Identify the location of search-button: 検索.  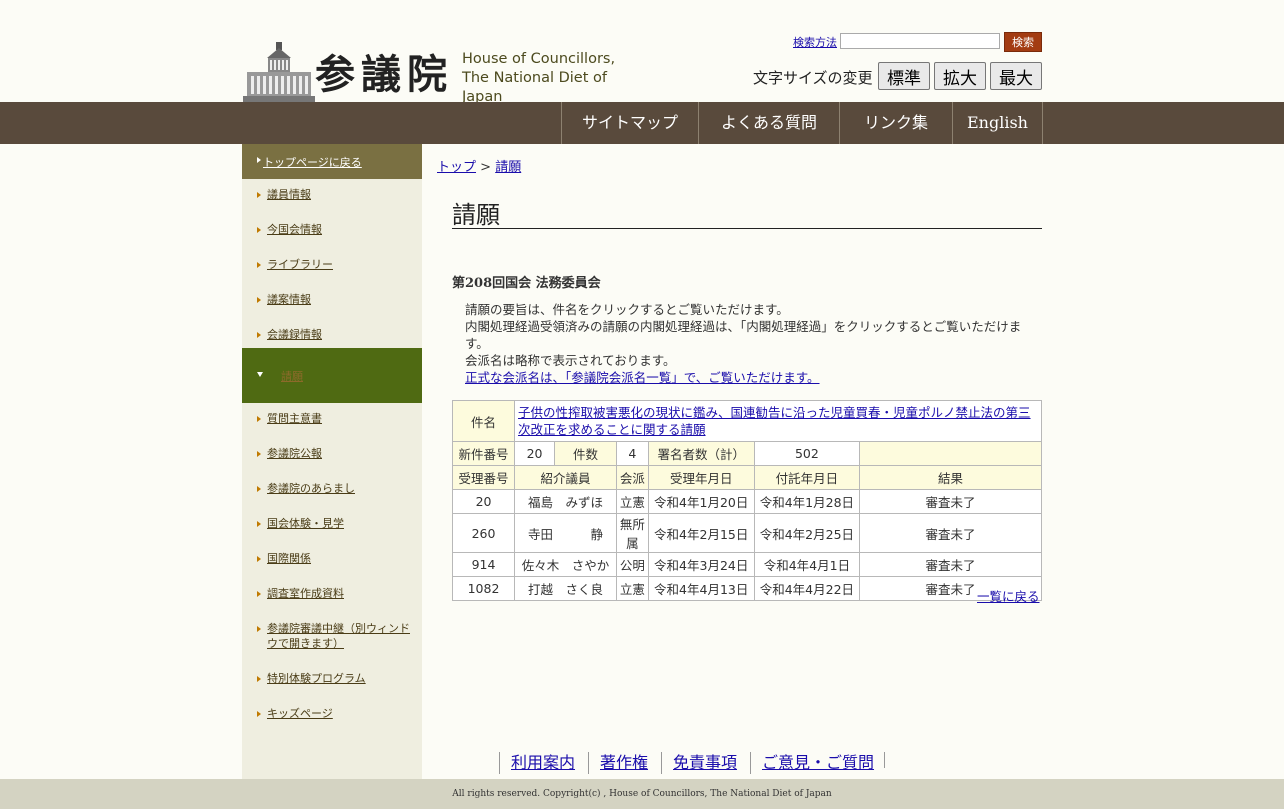
(1023, 42).